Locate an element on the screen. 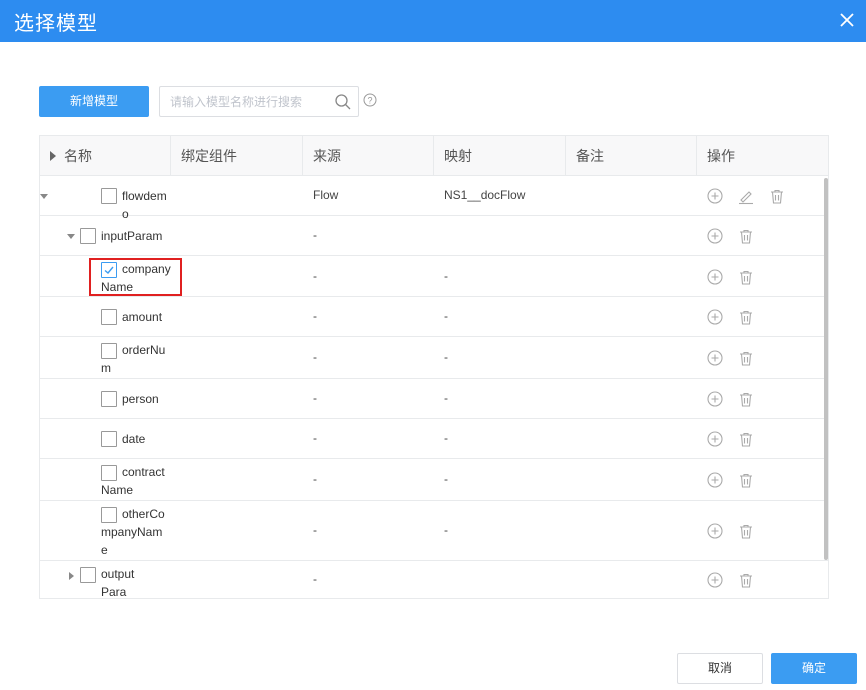 The image size is (866, 690). column-header-note: 备注 is located at coordinates (631, 156).